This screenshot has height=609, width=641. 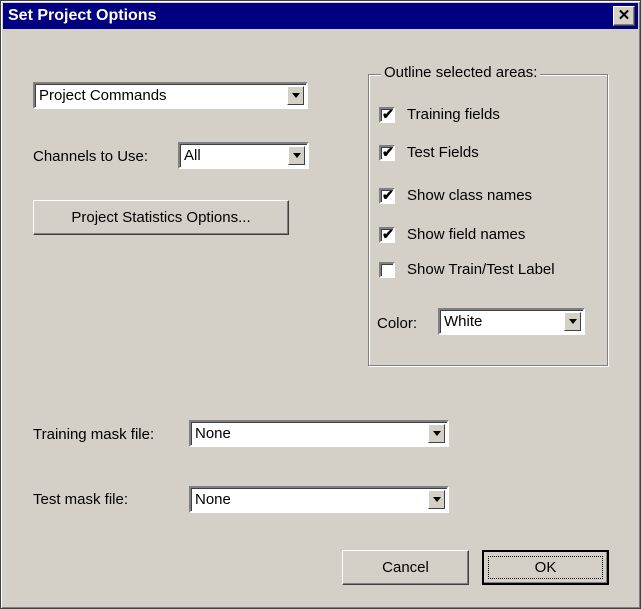 I want to click on test-mask-select: None, so click(x=319, y=499).